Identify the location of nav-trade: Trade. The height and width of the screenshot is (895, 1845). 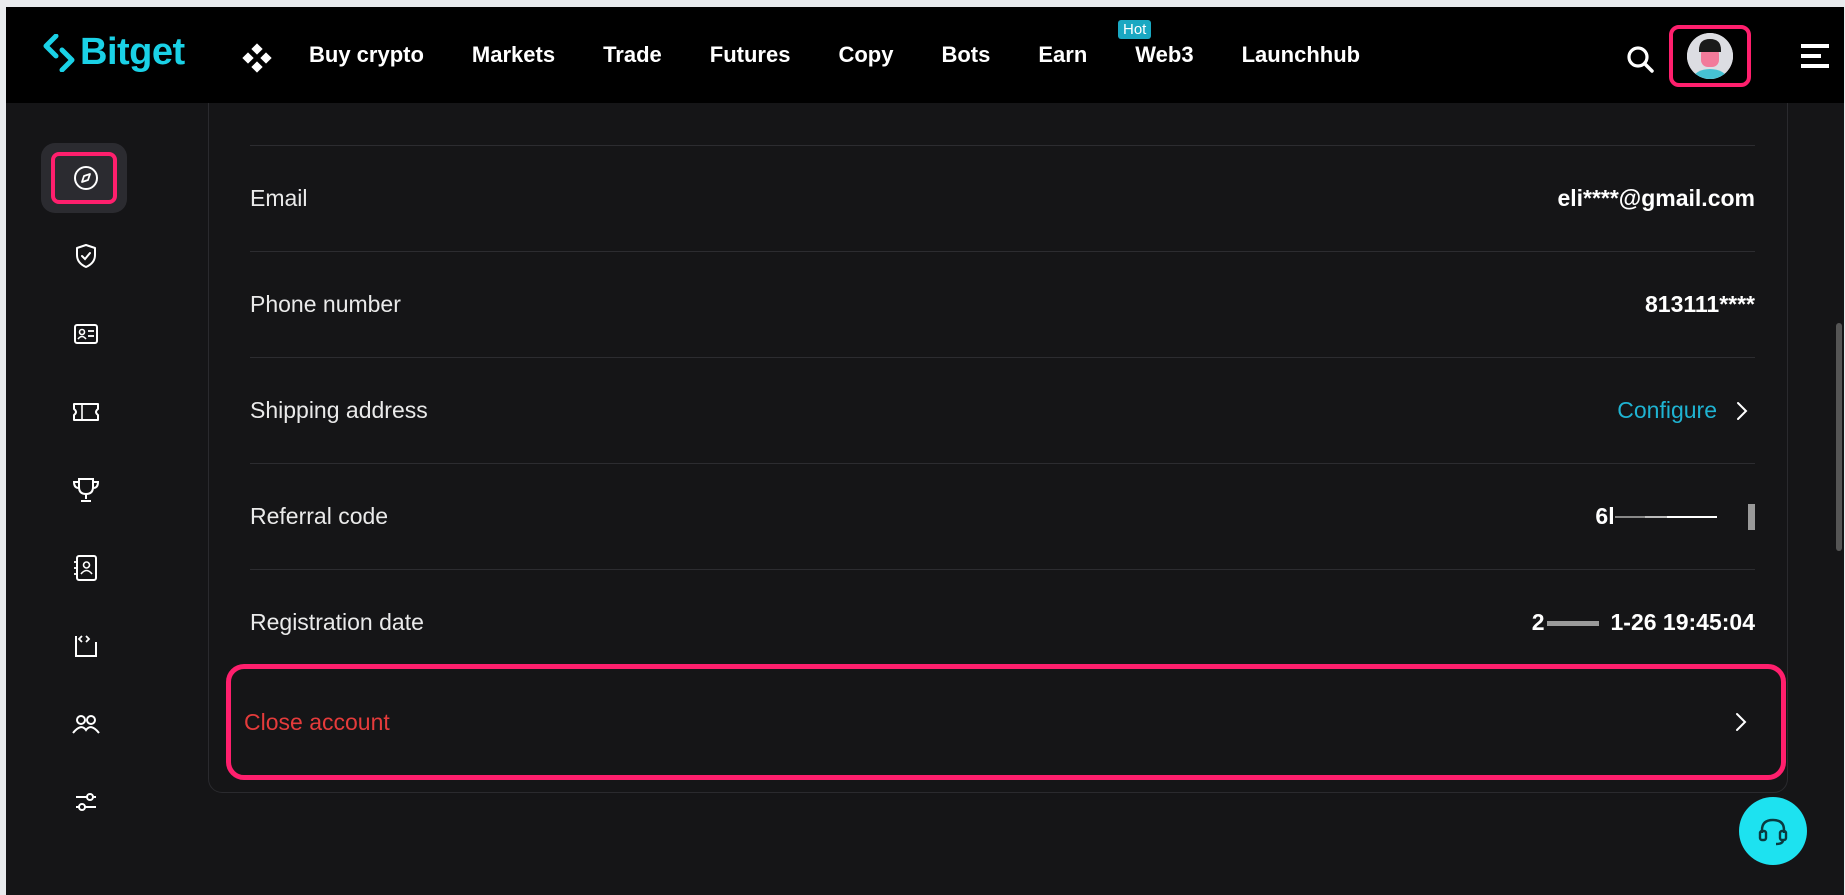
(632, 55).